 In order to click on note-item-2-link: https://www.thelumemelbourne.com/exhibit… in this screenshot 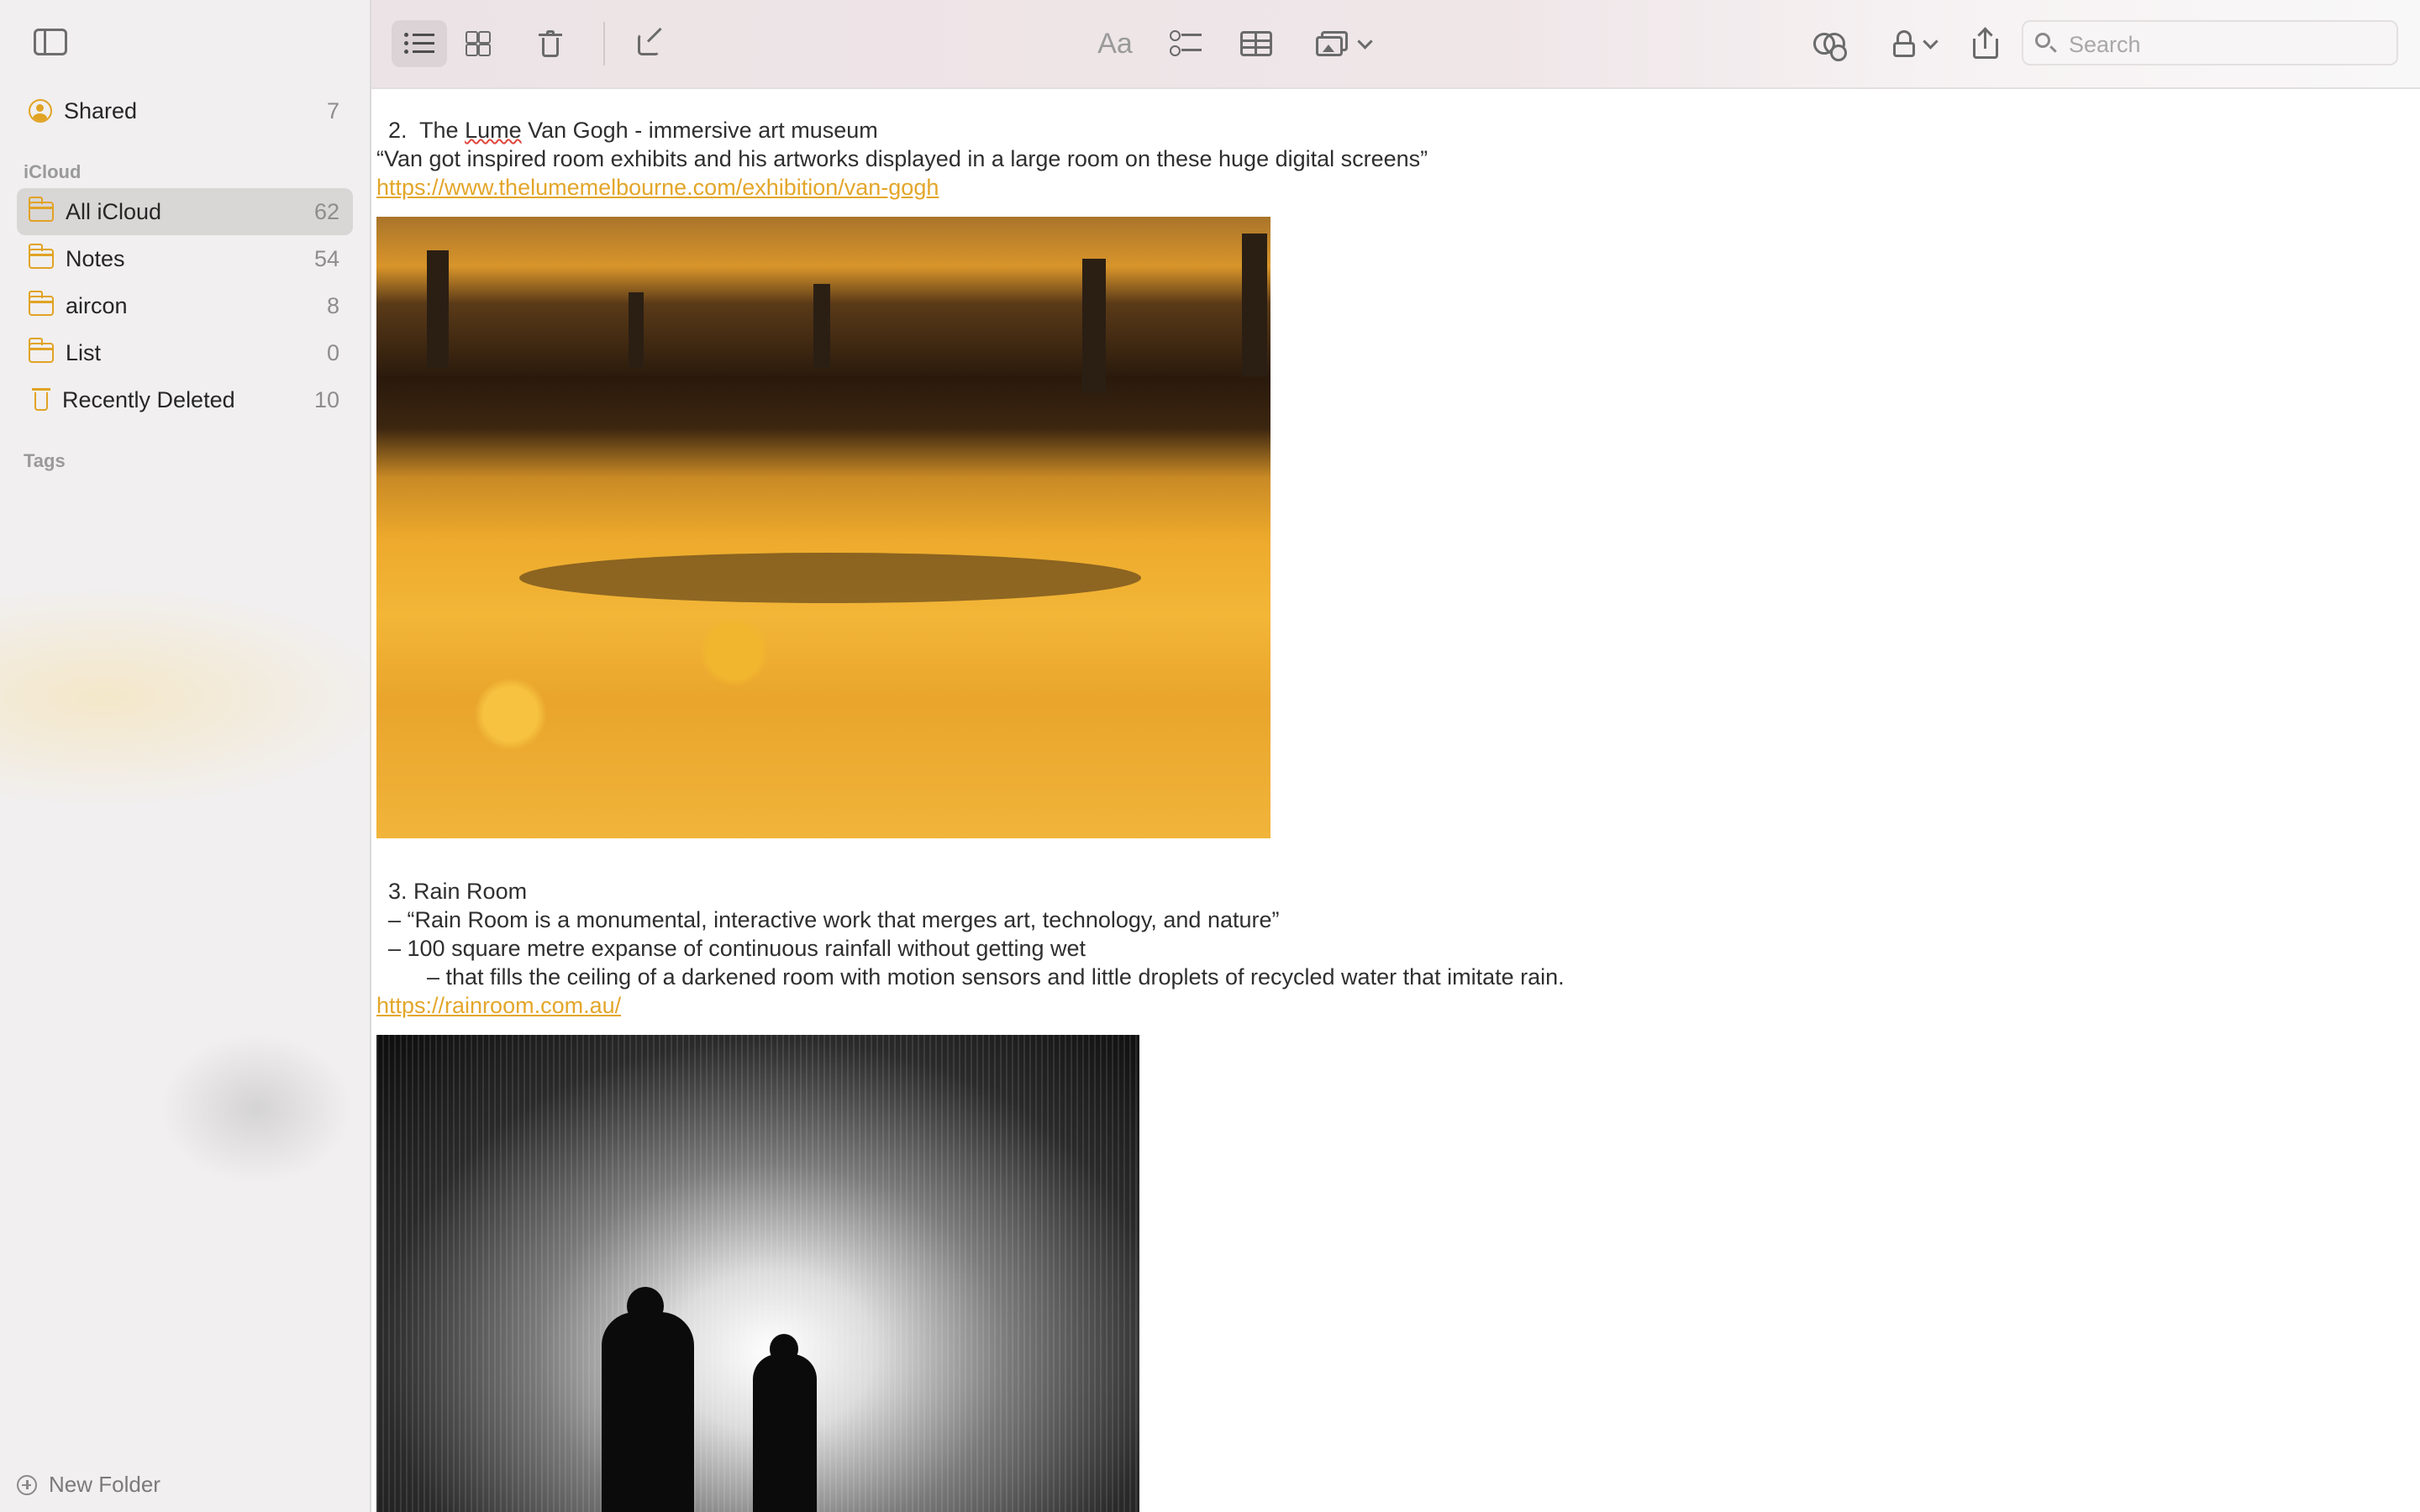, I will do `click(658, 188)`.